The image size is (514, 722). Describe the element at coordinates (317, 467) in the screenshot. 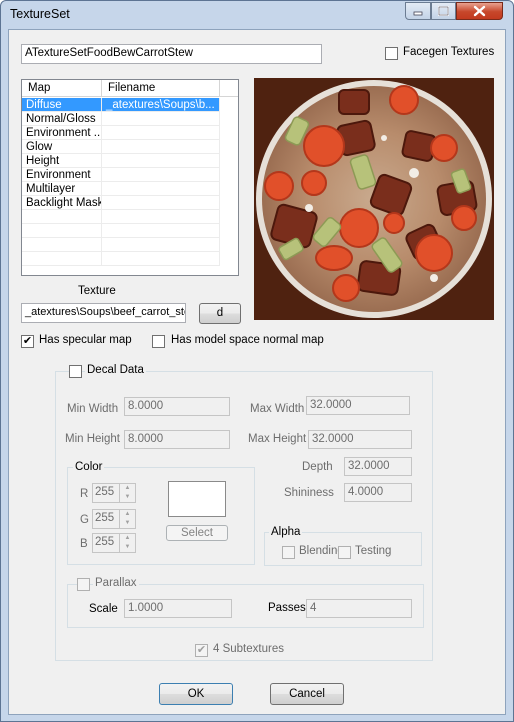

I see `depth-label: Depth` at that location.